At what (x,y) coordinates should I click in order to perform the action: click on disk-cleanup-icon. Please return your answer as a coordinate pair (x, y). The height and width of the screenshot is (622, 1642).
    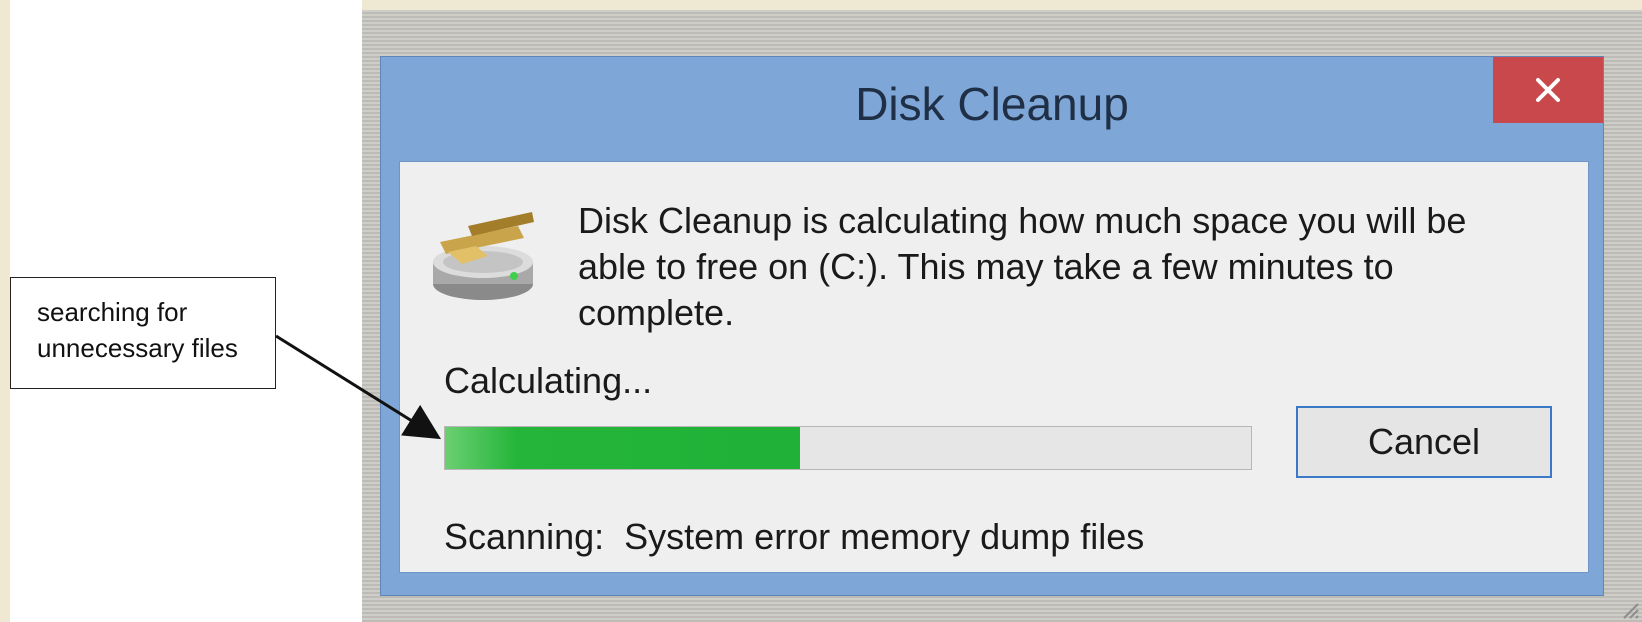
    Looking at the image, I should click on (483, 256).